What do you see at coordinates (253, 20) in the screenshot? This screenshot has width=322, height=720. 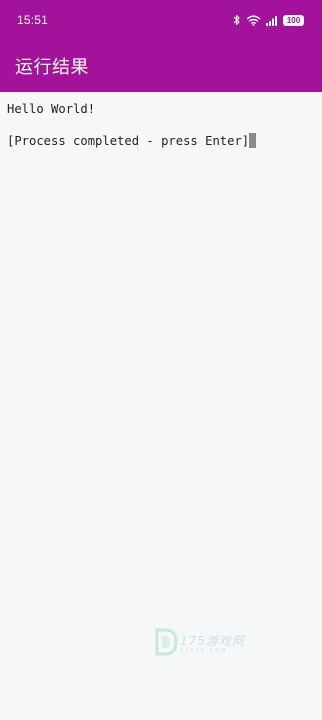 I see `wifi-icon` at bounding box center [253, 20].